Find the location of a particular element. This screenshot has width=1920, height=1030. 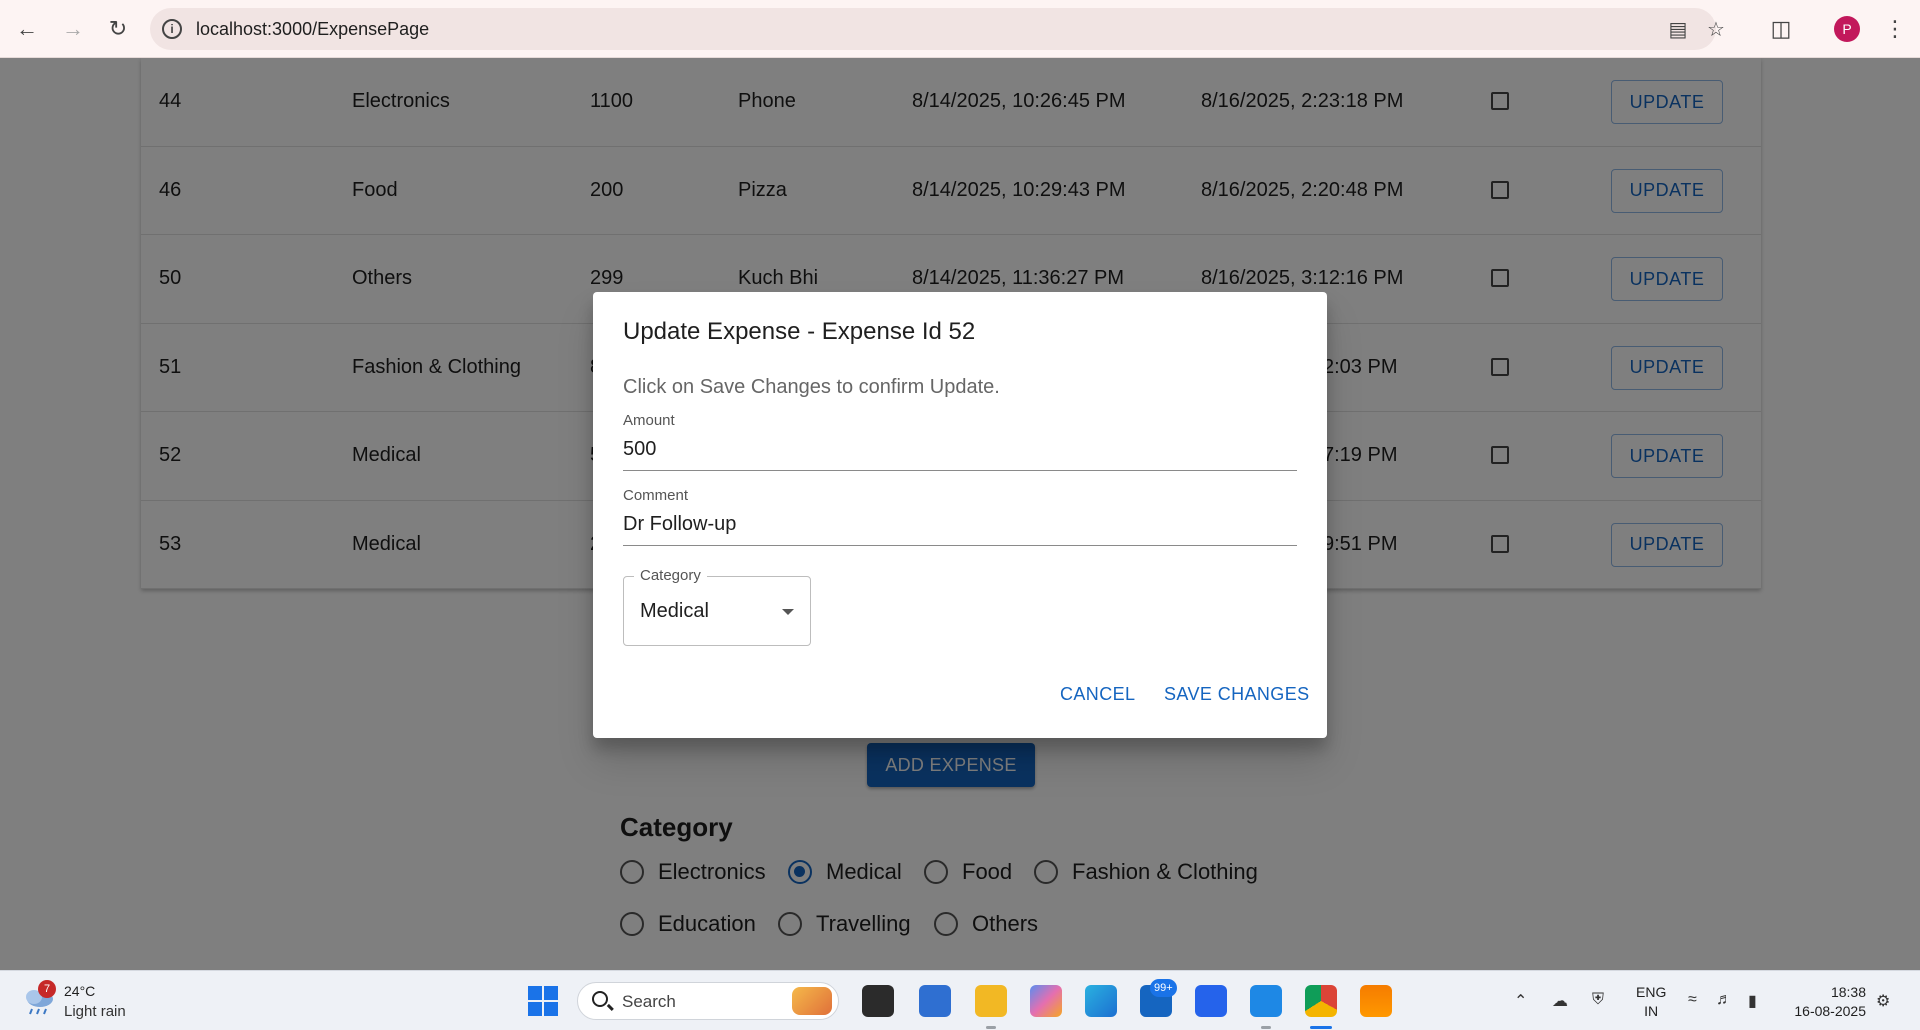

search-highlight-image is located at coordinates (812, 1001).